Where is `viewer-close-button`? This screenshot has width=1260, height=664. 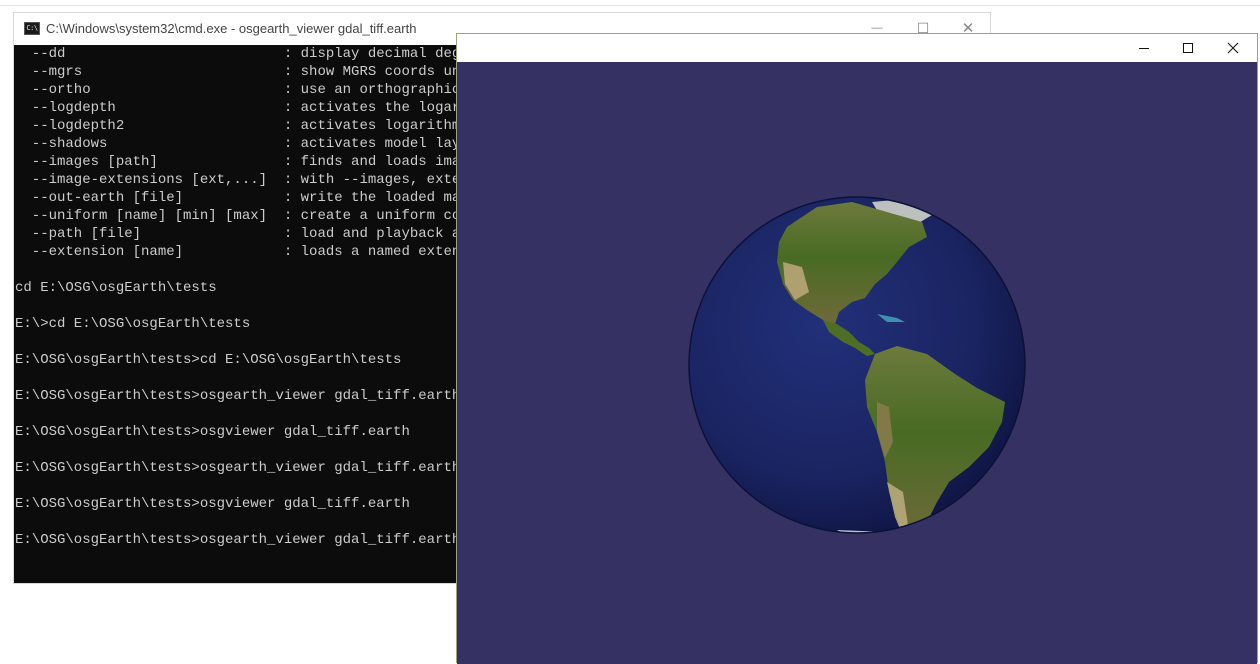 viewer-close-button is located at coordinates (1233, 48).